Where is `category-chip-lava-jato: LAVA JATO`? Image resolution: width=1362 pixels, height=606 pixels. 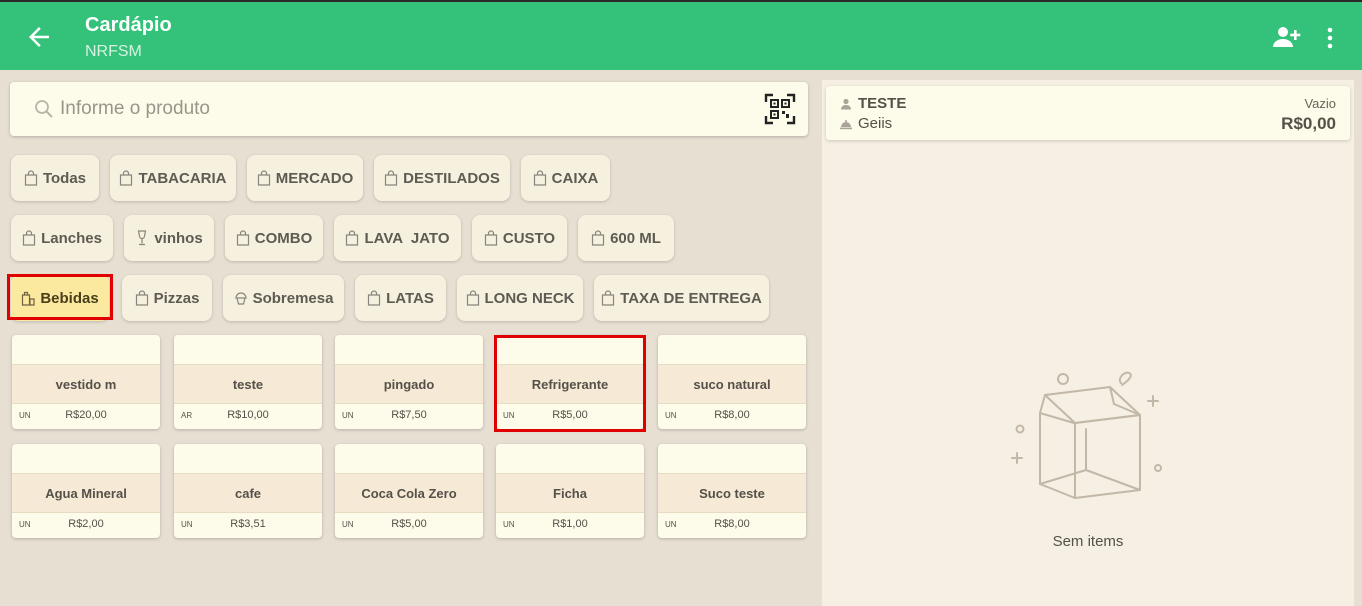 category-chip-lava-jato: LAVA JATO is located at coordinates (397, 238).